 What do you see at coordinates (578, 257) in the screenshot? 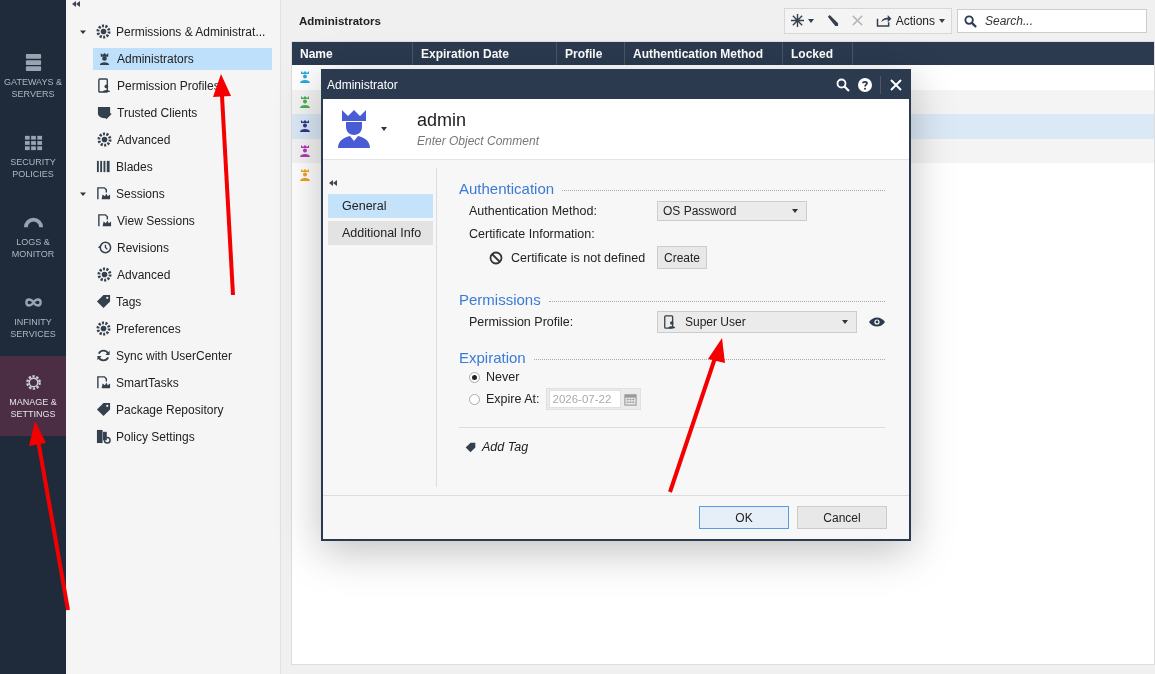
I see `certificate-status: Certificate is not defined` at bounding box center [578, 257].